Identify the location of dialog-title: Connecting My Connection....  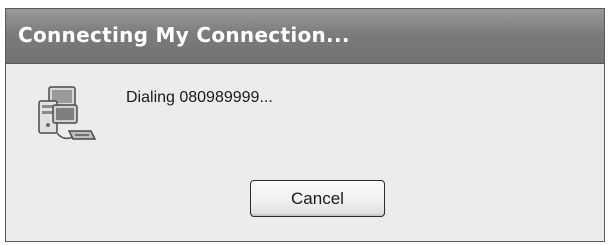
(184, 35).